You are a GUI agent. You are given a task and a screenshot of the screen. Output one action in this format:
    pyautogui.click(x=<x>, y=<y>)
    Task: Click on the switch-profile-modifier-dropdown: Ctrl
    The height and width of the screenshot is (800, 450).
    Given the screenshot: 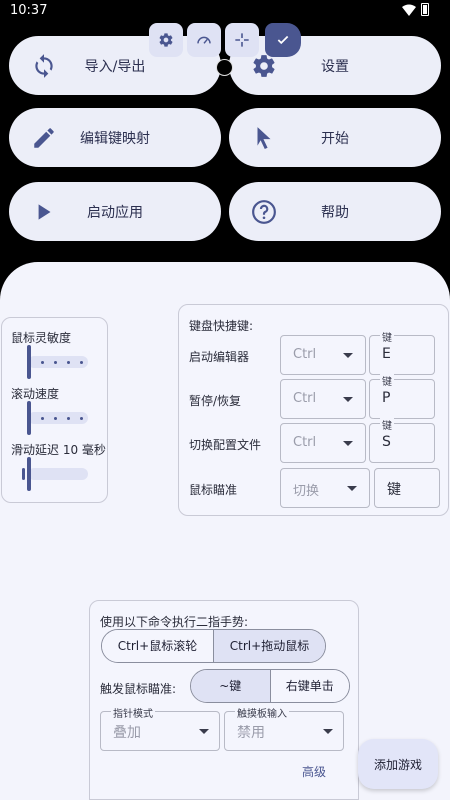 What is the action you would take?
    pyautogui.click(x=323, y=443)
    